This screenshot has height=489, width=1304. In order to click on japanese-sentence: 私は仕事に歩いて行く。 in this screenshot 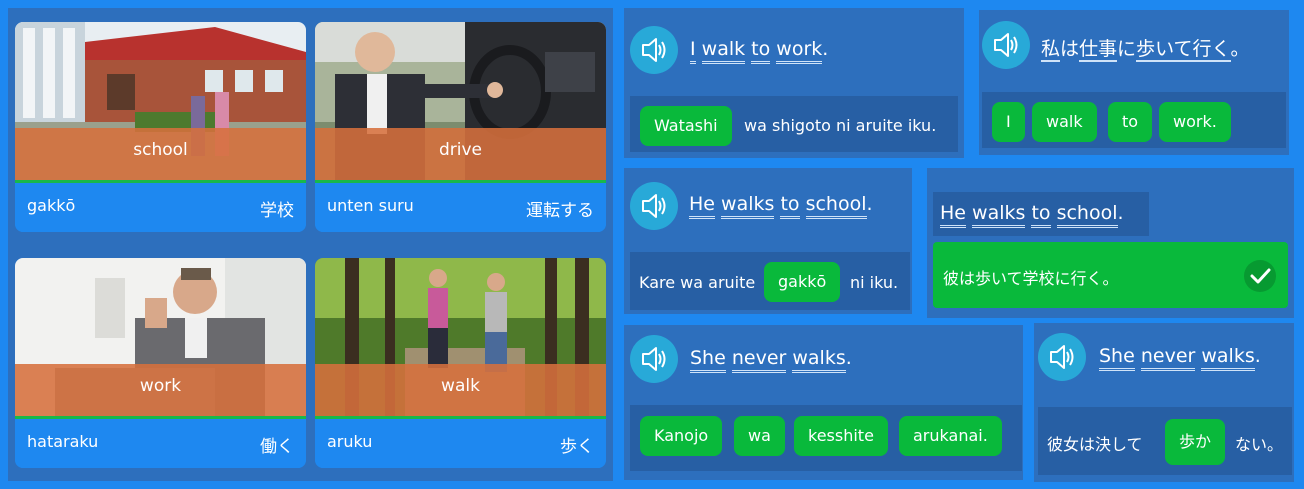, I will do `click(1145, 48)`.